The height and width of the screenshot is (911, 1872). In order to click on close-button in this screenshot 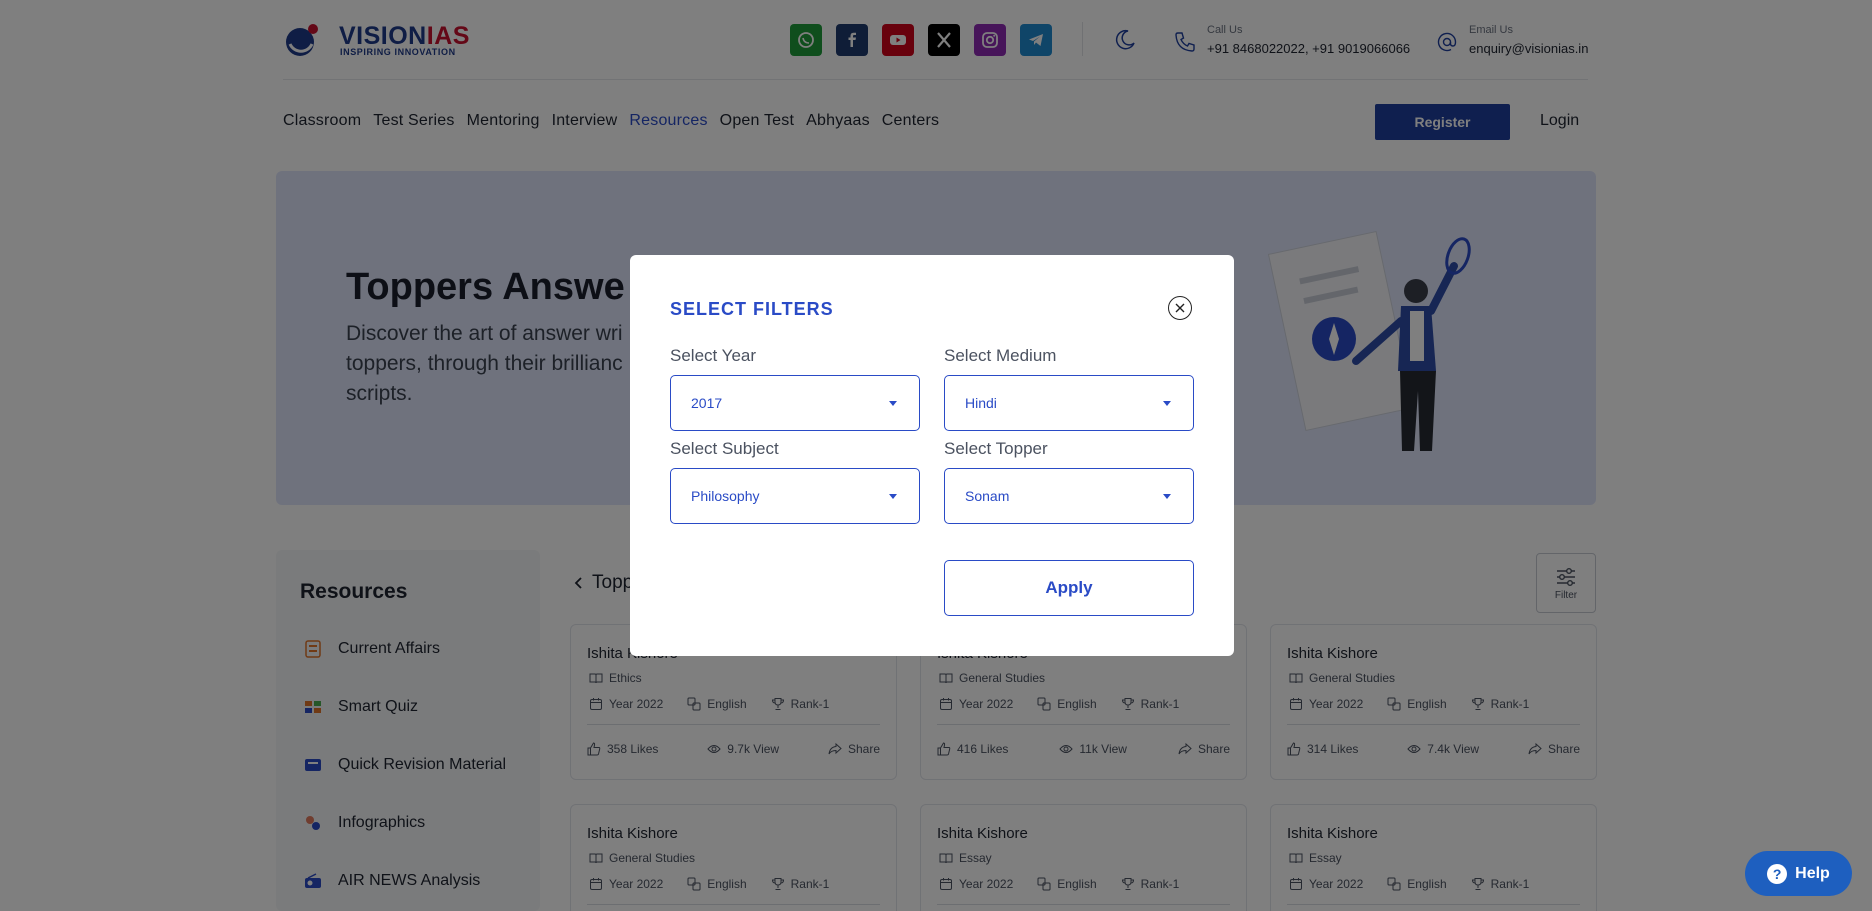, I will do `click(1180, 308)`.